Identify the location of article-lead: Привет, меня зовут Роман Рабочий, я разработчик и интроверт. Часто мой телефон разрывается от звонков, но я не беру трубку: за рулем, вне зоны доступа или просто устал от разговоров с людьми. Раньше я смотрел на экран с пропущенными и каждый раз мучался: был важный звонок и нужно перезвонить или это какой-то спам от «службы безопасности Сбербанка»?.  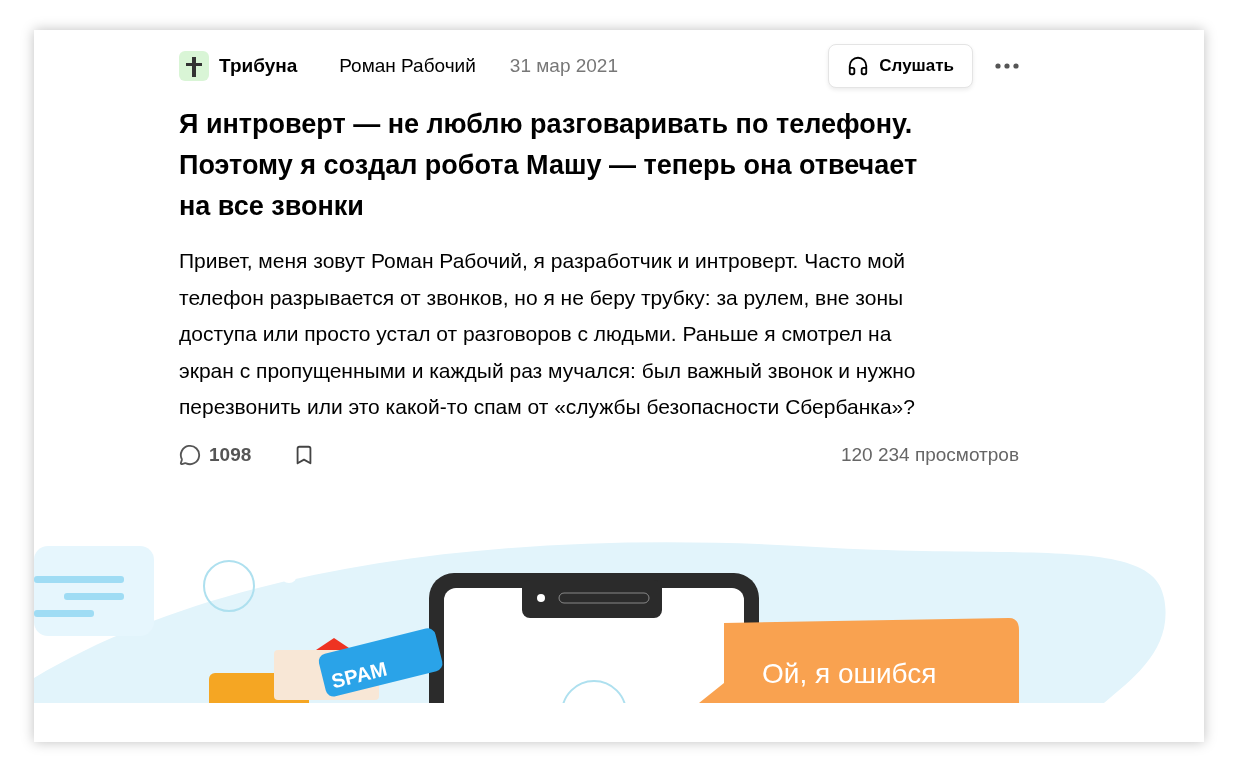
(548, 334).